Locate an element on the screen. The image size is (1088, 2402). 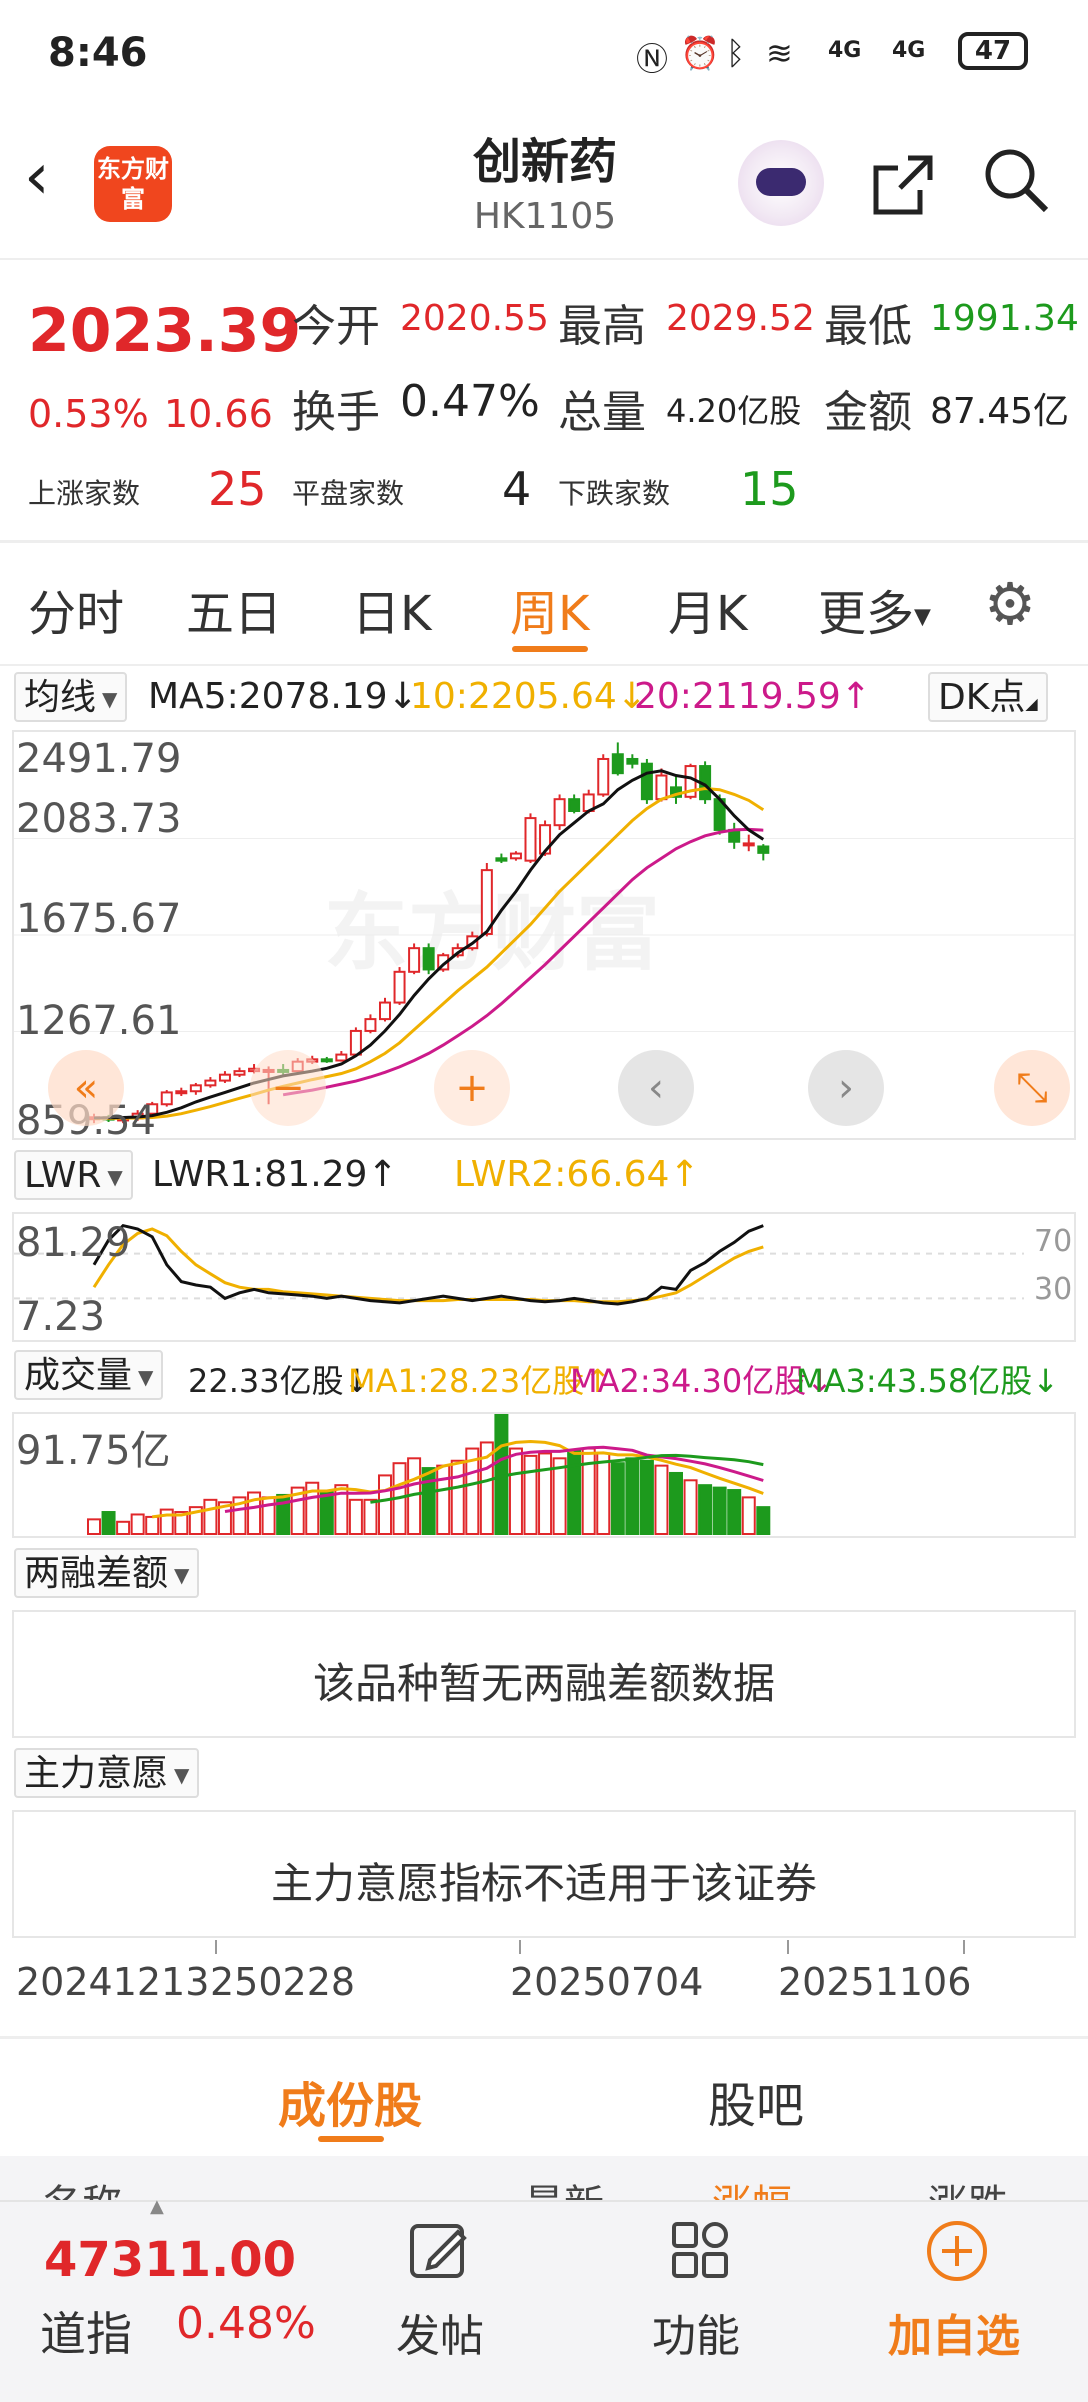
tab-more: 更多▼ is located at coordinates (874, 609).